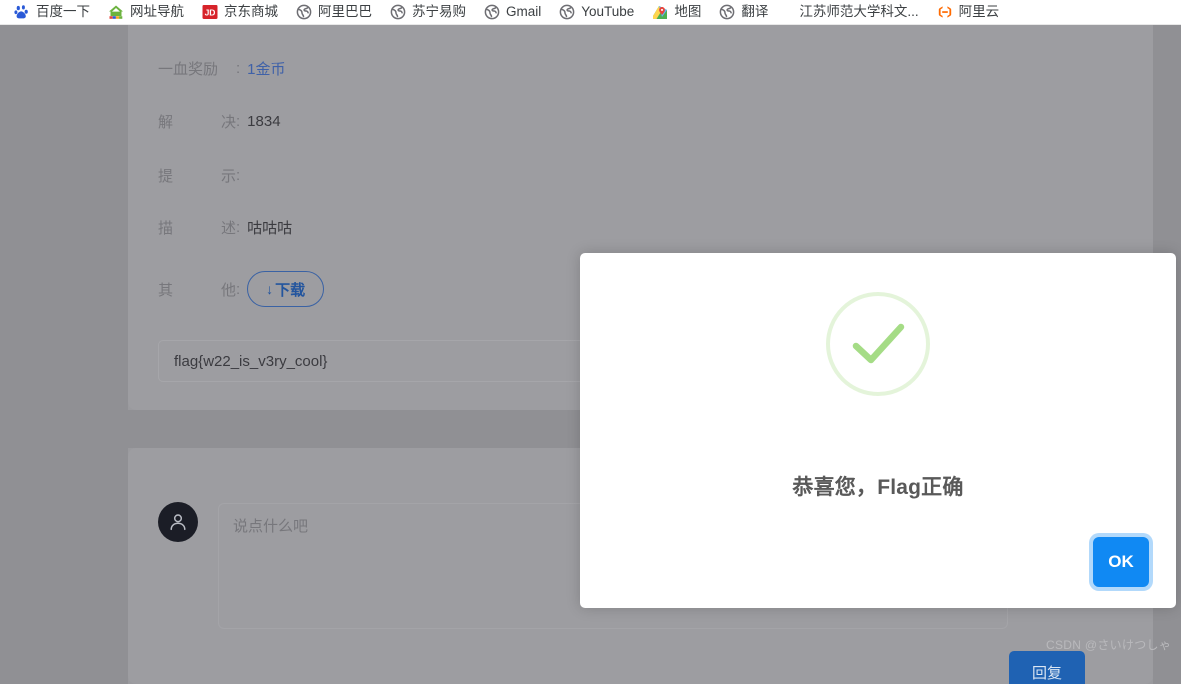  What do you see at coordinates (945, 12) in the screenshot?
I see `aliyun-icon` at bounding box center [945, 12].